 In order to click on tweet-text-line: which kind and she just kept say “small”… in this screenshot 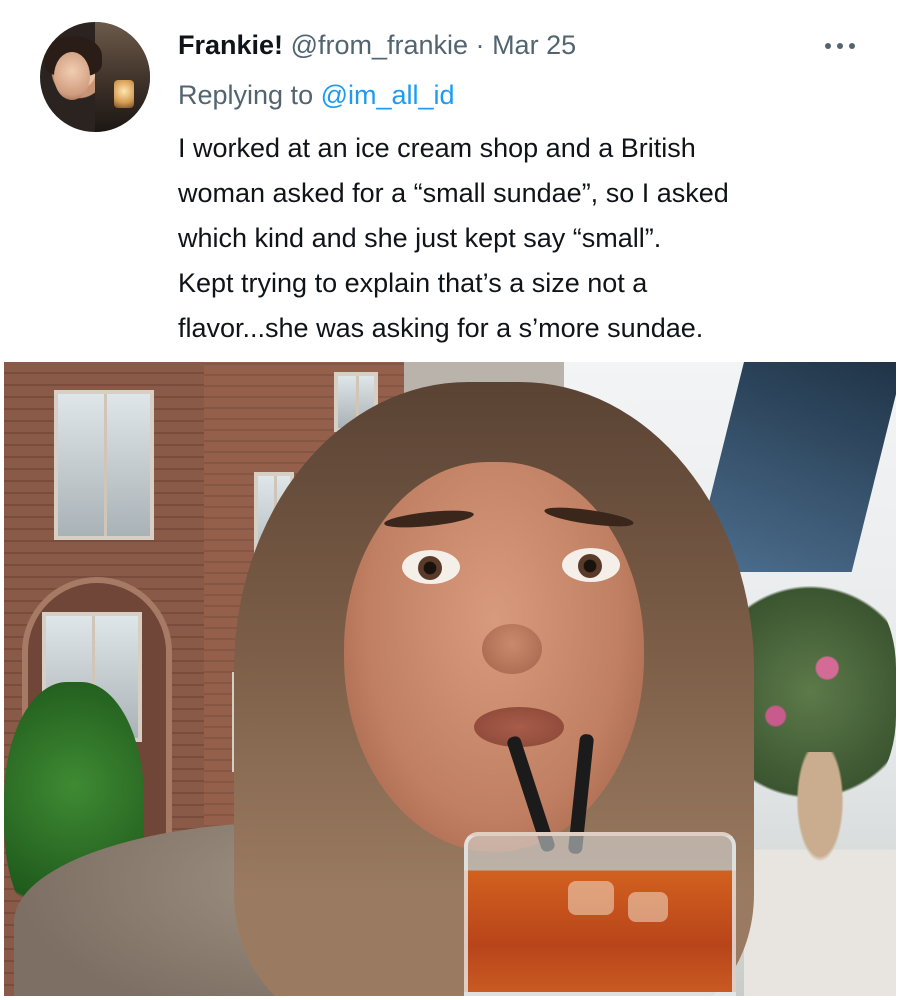, I will do `click(420, 238)`.